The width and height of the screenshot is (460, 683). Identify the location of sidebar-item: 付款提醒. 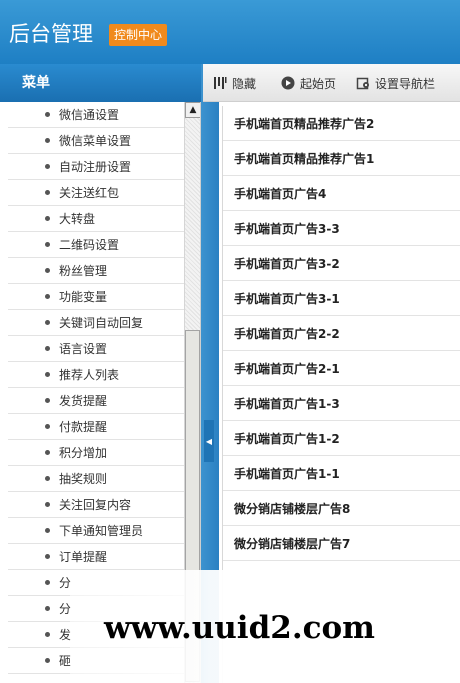
(96, 427).